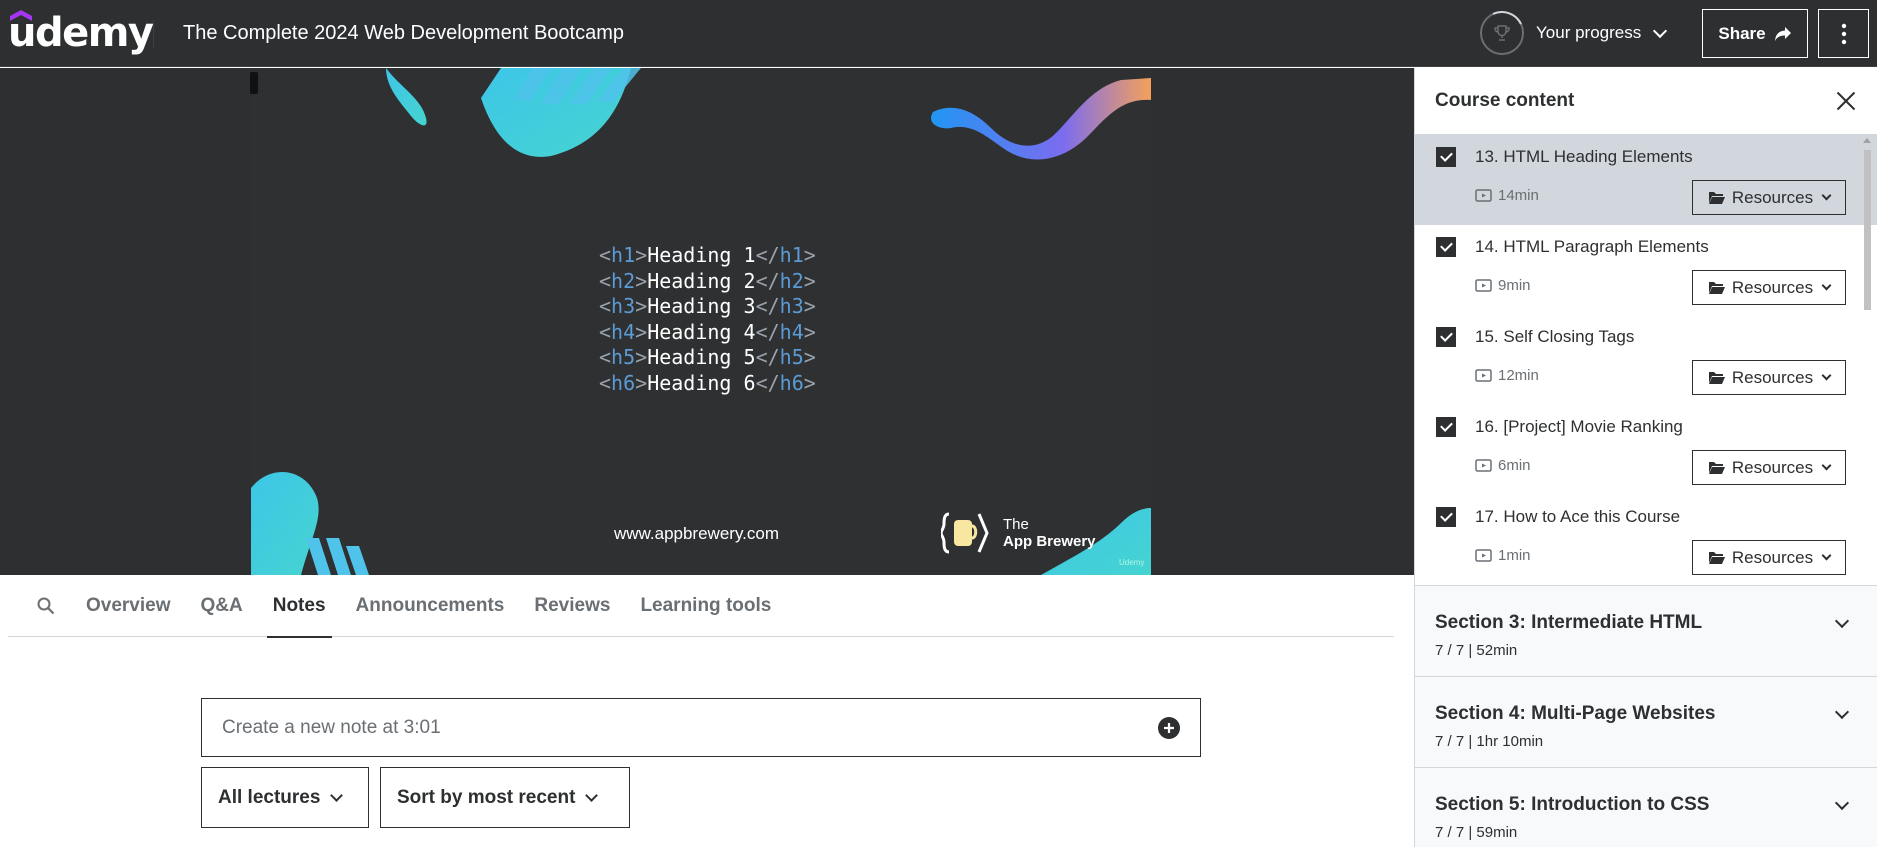 This screenshot has width=1877, height=847. I want to click on sidebar-title: Course content, so click(1505, 100).